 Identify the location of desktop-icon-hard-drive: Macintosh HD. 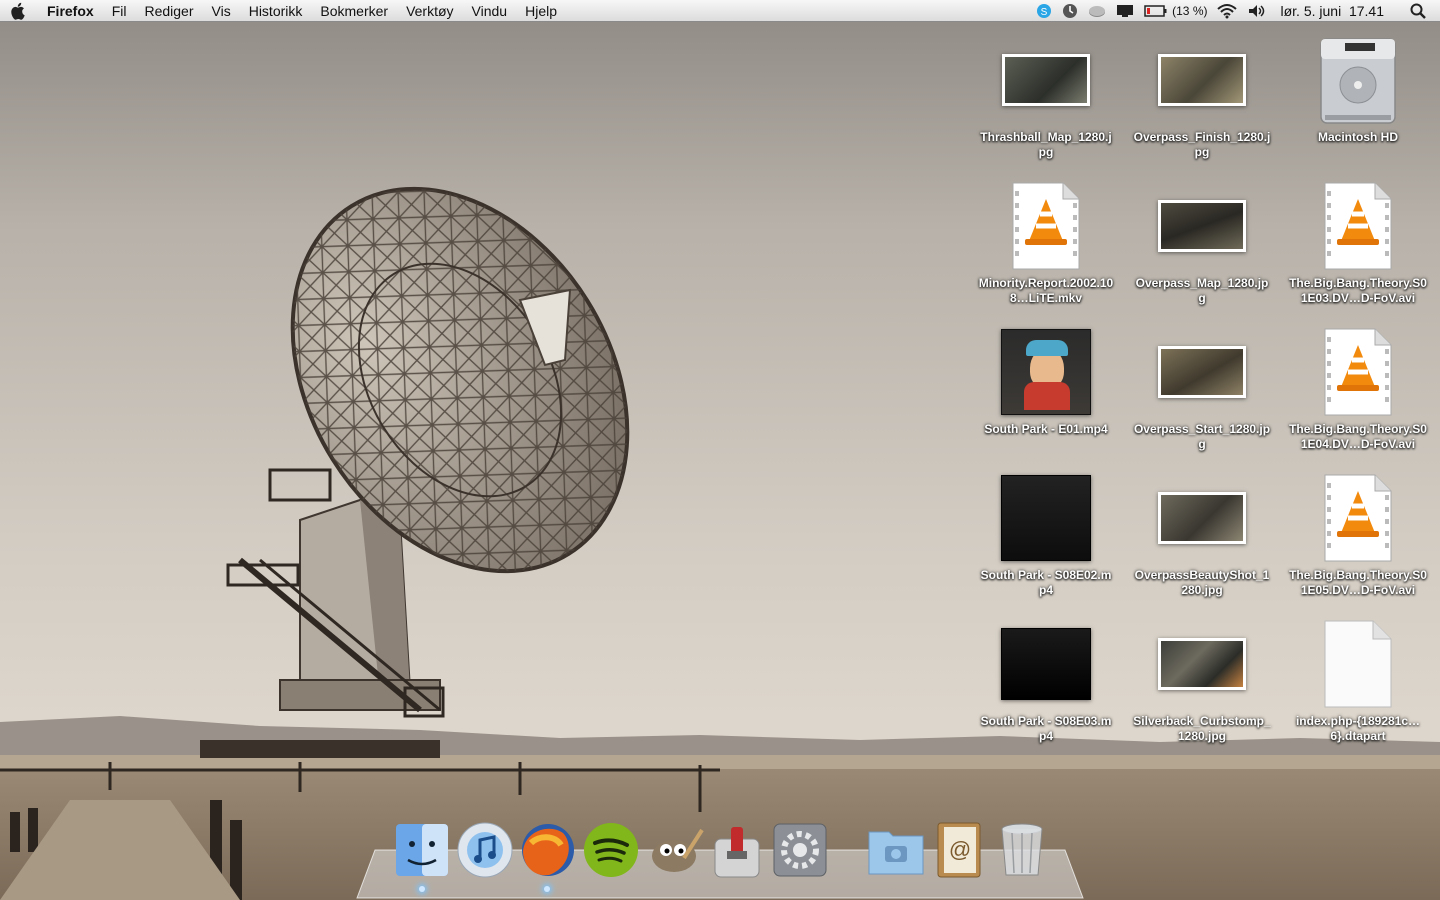
(1358, 88).